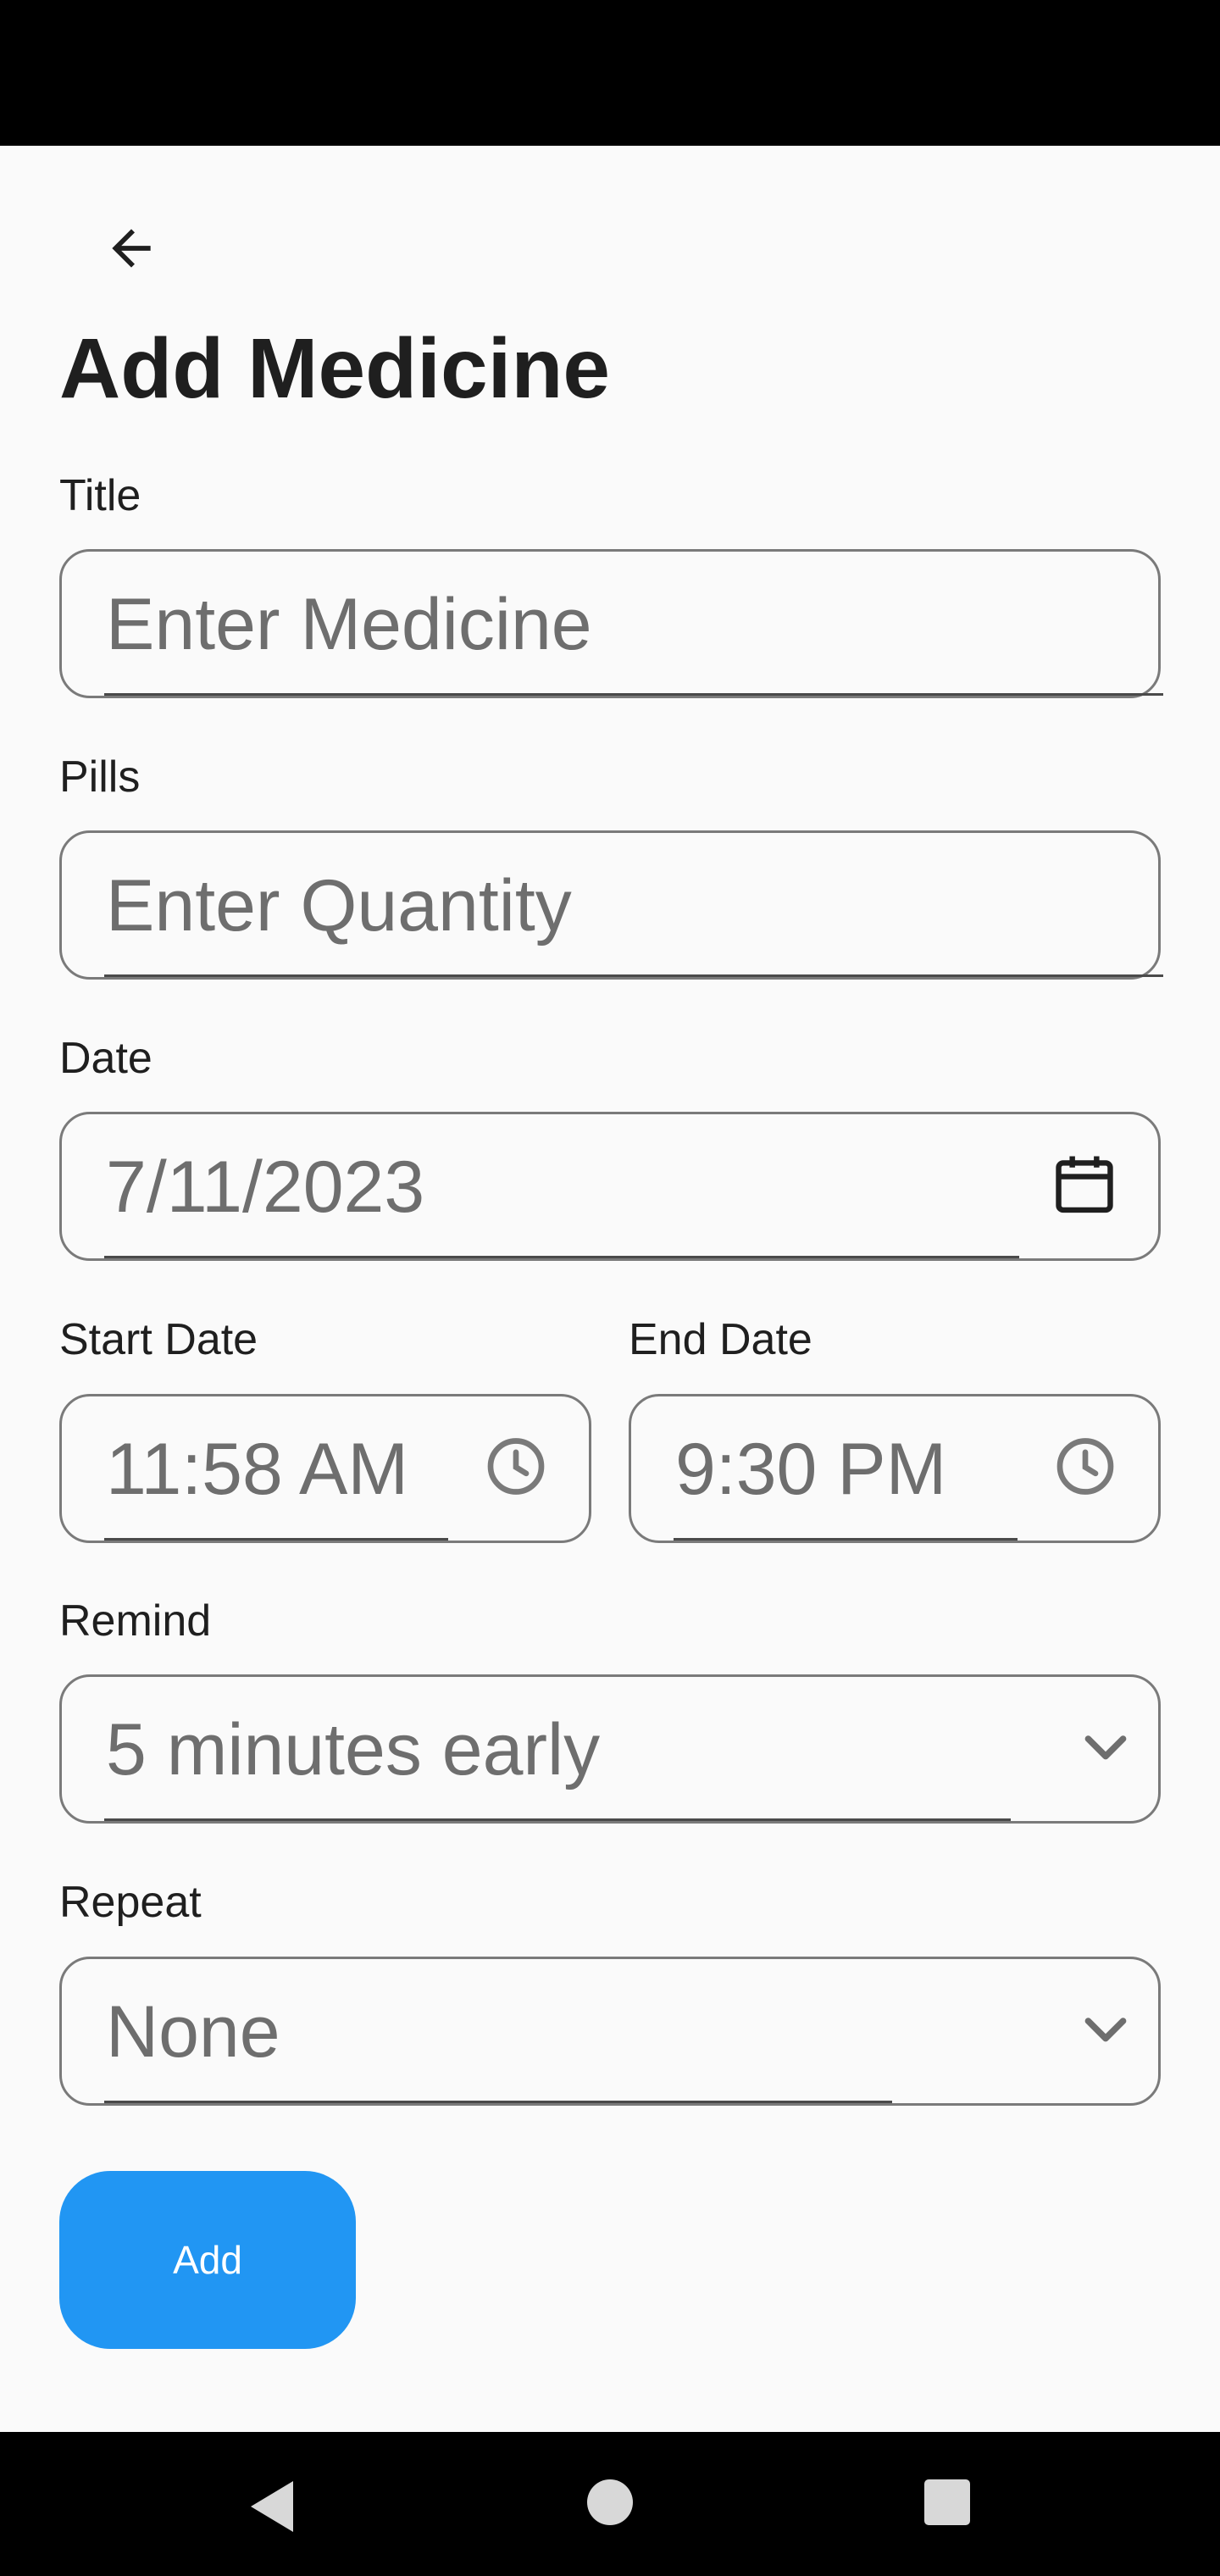 Image resolution: width=1220 pixels, height=2576 pixels. What do you see at coordinates (105, 1058) in the screenshot?
I see `date-label: Date` at bounding box center [105, 1058].